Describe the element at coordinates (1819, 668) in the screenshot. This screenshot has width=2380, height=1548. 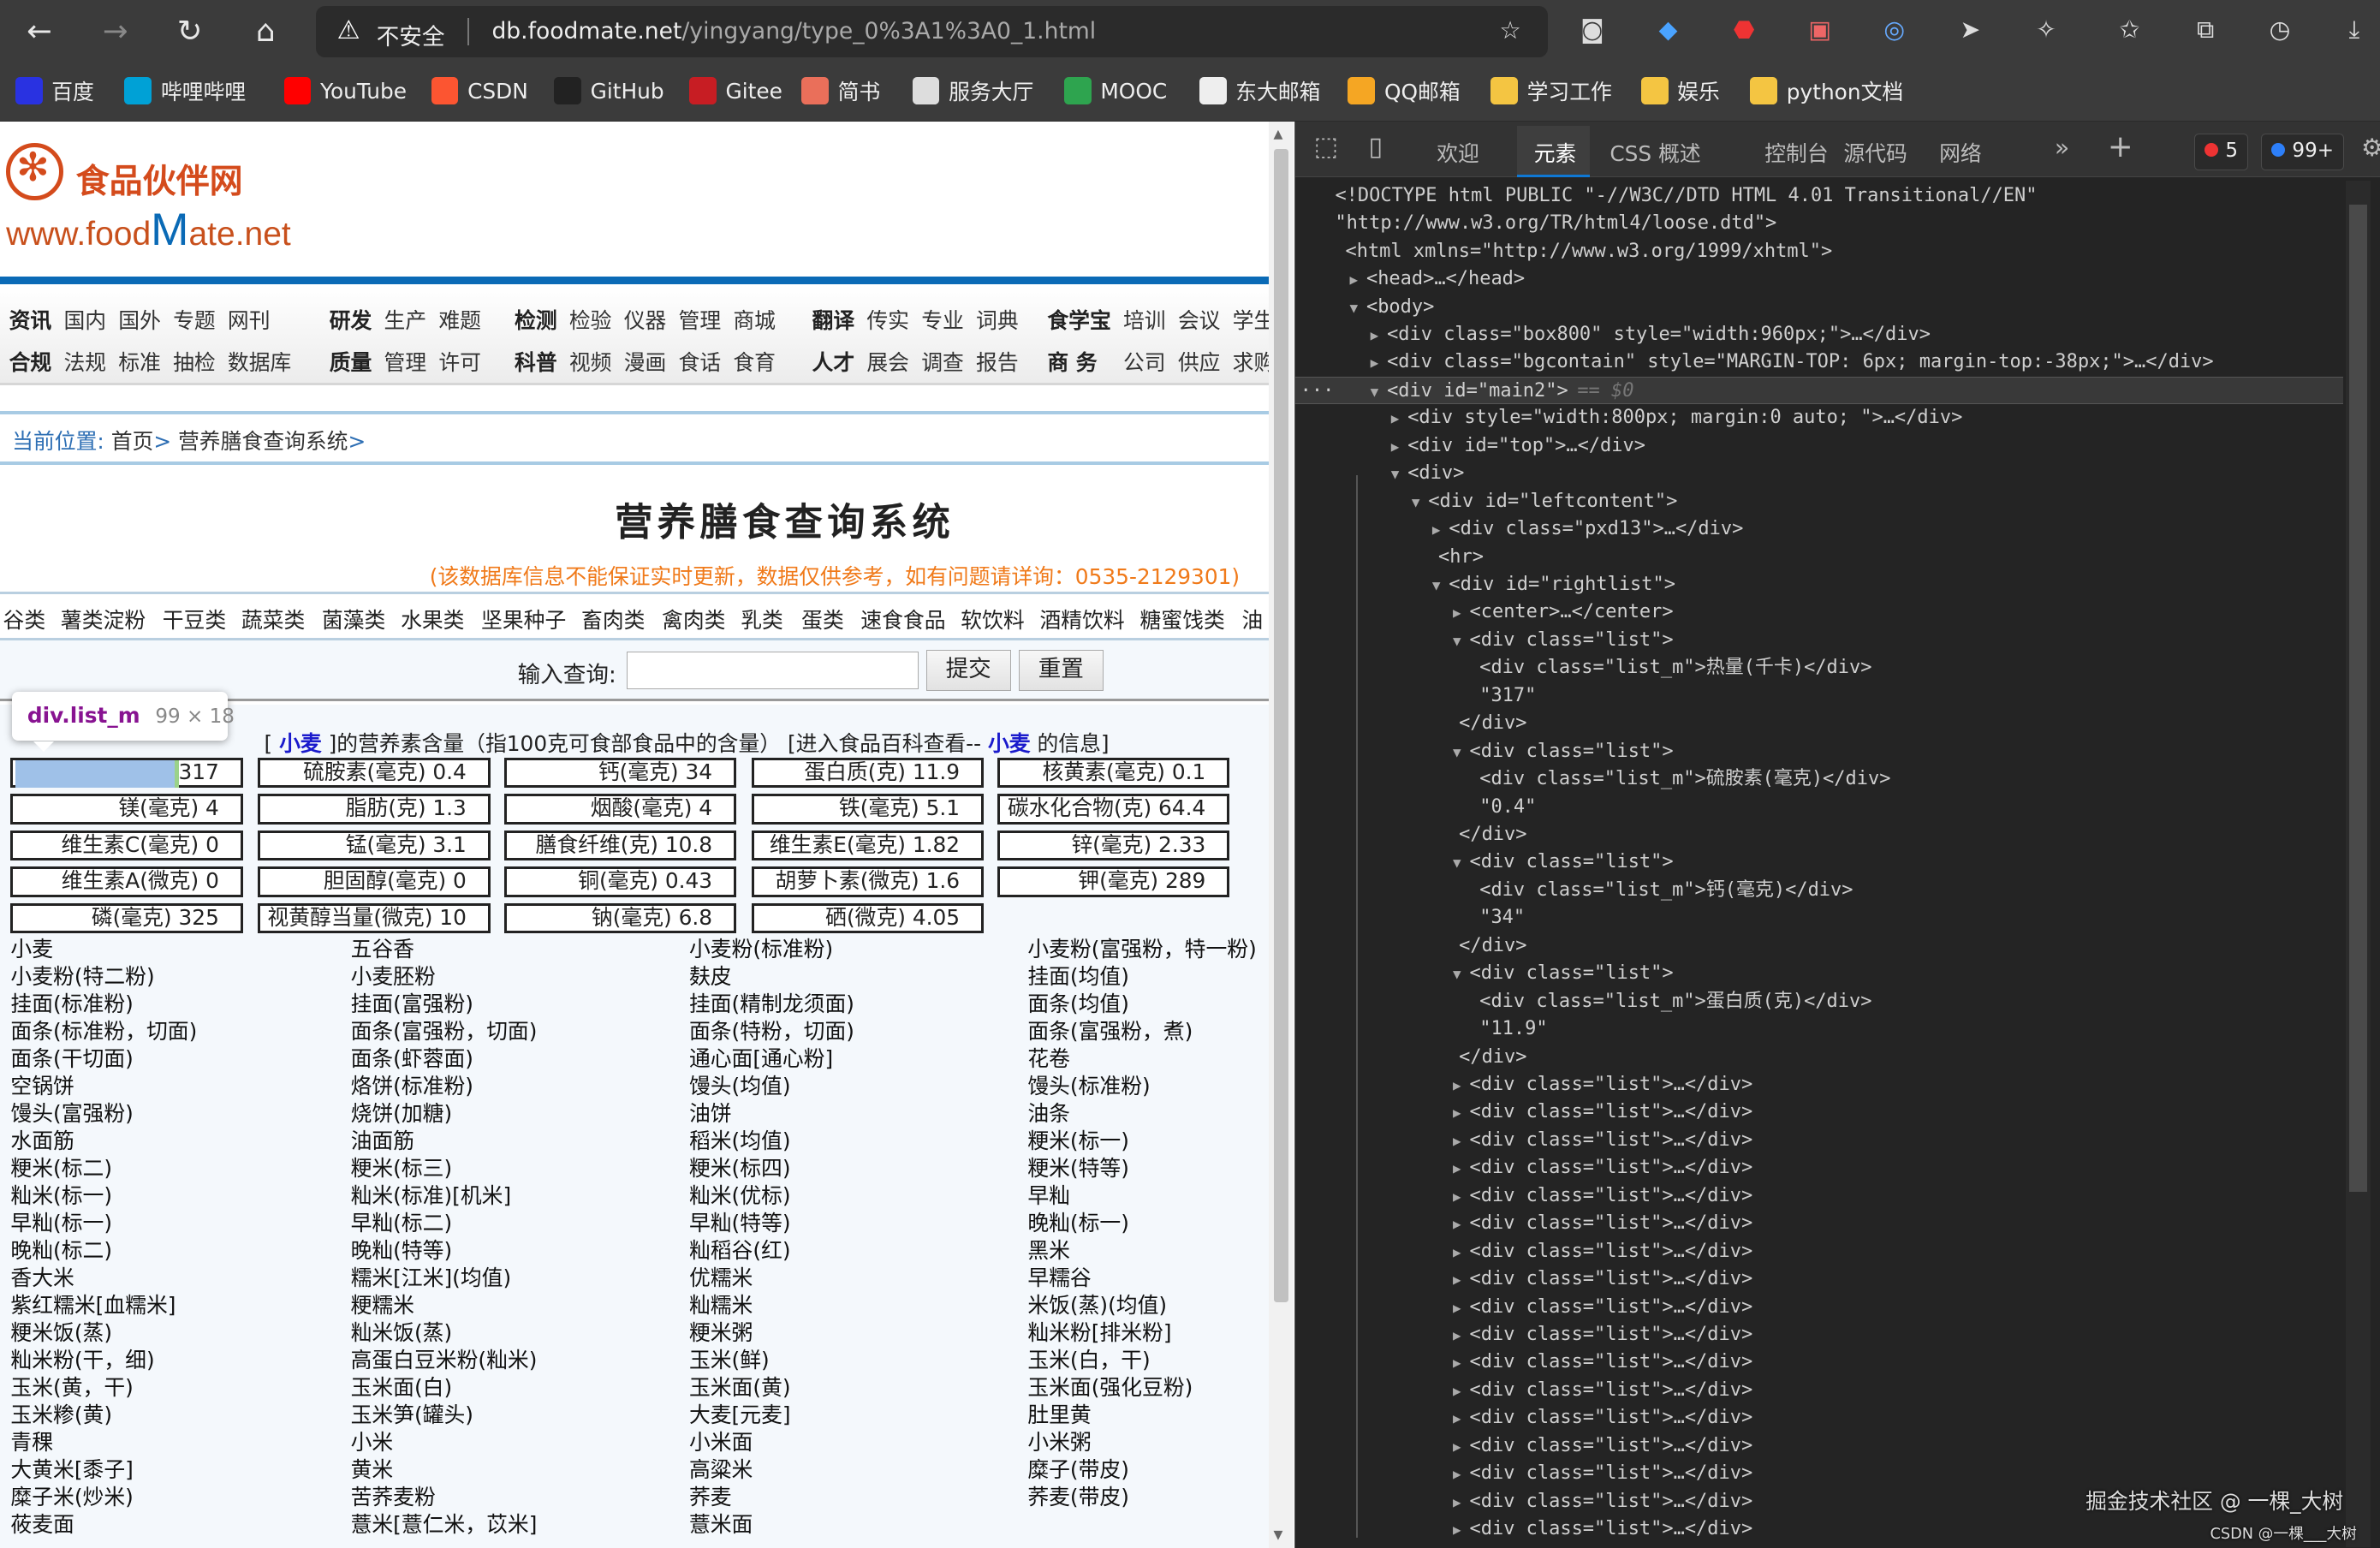
I see `dom-node-line: <div class="list_m">热量(千卡)</div>` at that location.